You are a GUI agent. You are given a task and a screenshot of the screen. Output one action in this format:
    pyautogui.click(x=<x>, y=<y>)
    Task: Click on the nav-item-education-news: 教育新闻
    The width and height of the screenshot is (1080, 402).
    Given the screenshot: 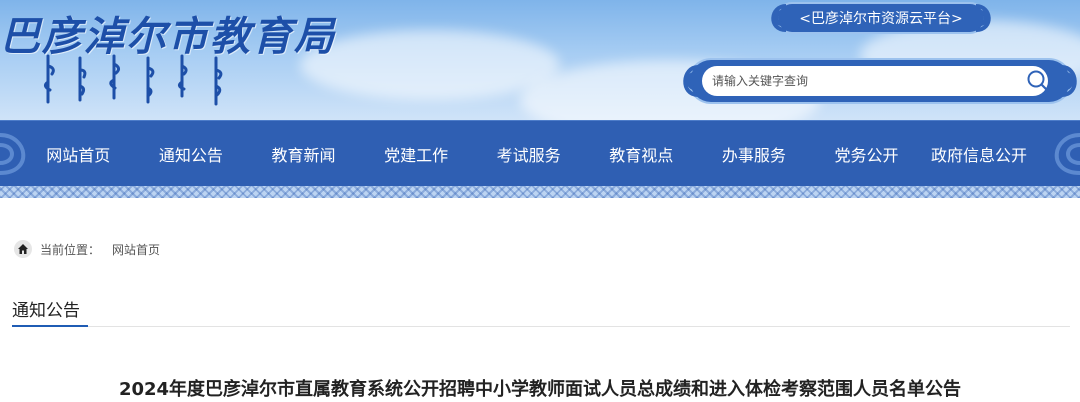 What is the action you would take?
    pyautogui.click(x=303, y=154)
    